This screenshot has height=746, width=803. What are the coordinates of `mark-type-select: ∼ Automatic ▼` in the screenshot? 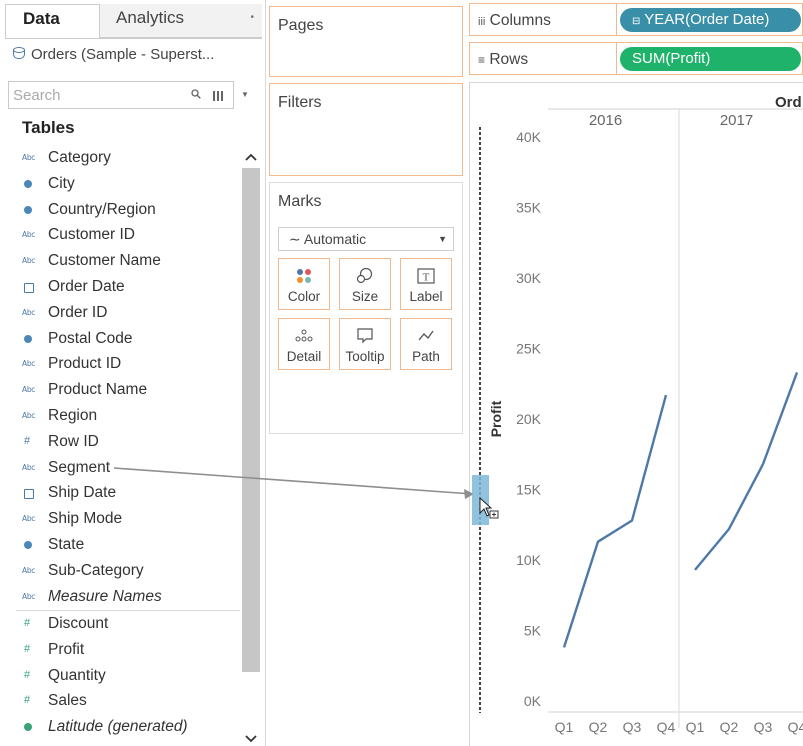 It's located at (366, 239).